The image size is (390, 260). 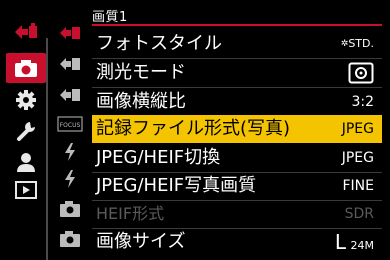 I want to click on playback-category-icon, so click(x=26, y=190).